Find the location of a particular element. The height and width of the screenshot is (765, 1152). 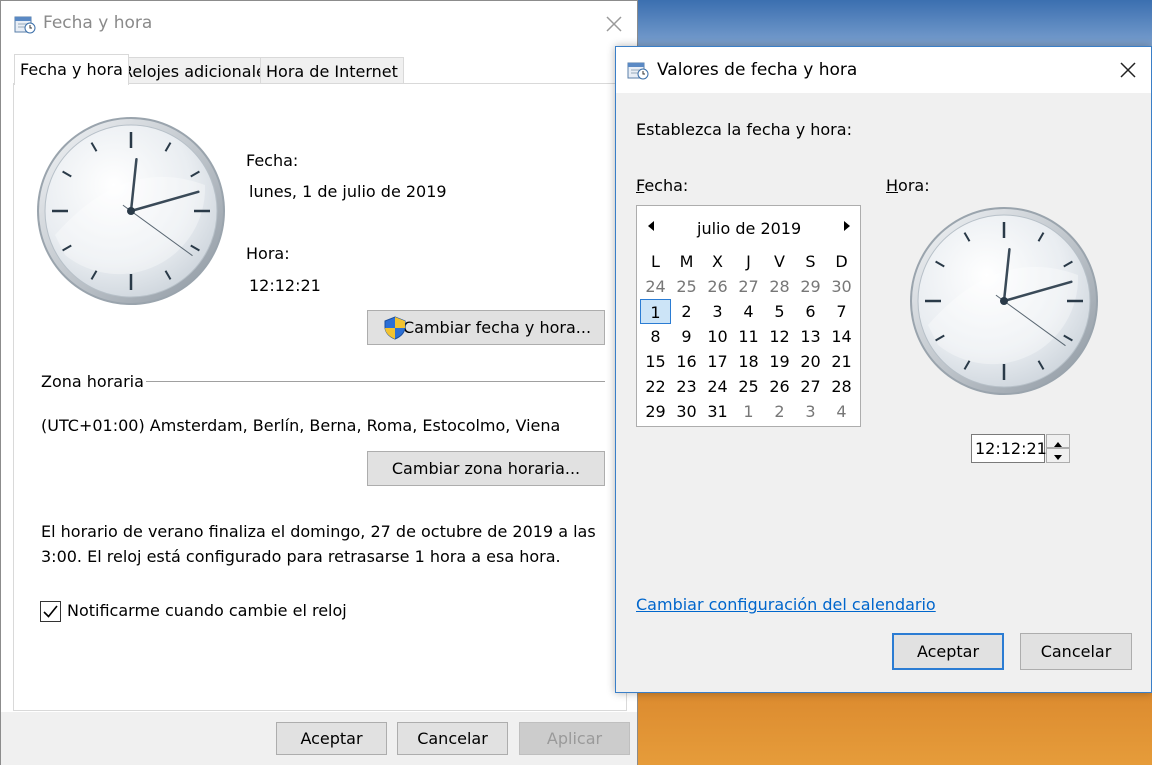

timezone-section-title: Zona horaria is located at coordinates (92, 381).